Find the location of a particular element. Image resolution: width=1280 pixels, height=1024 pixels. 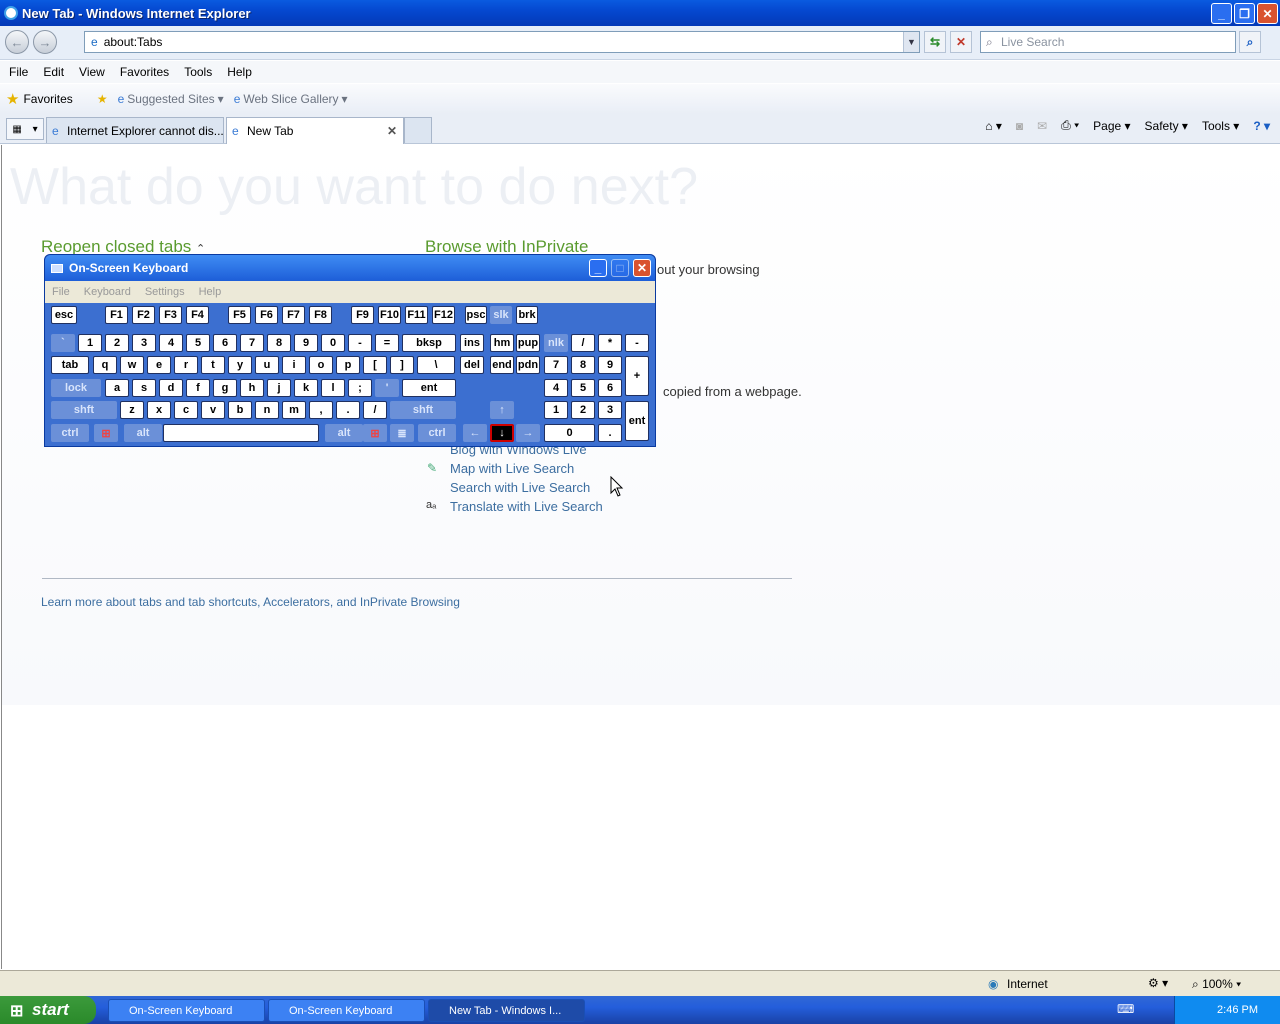

key-y: y is located at coordinates (240, 365).